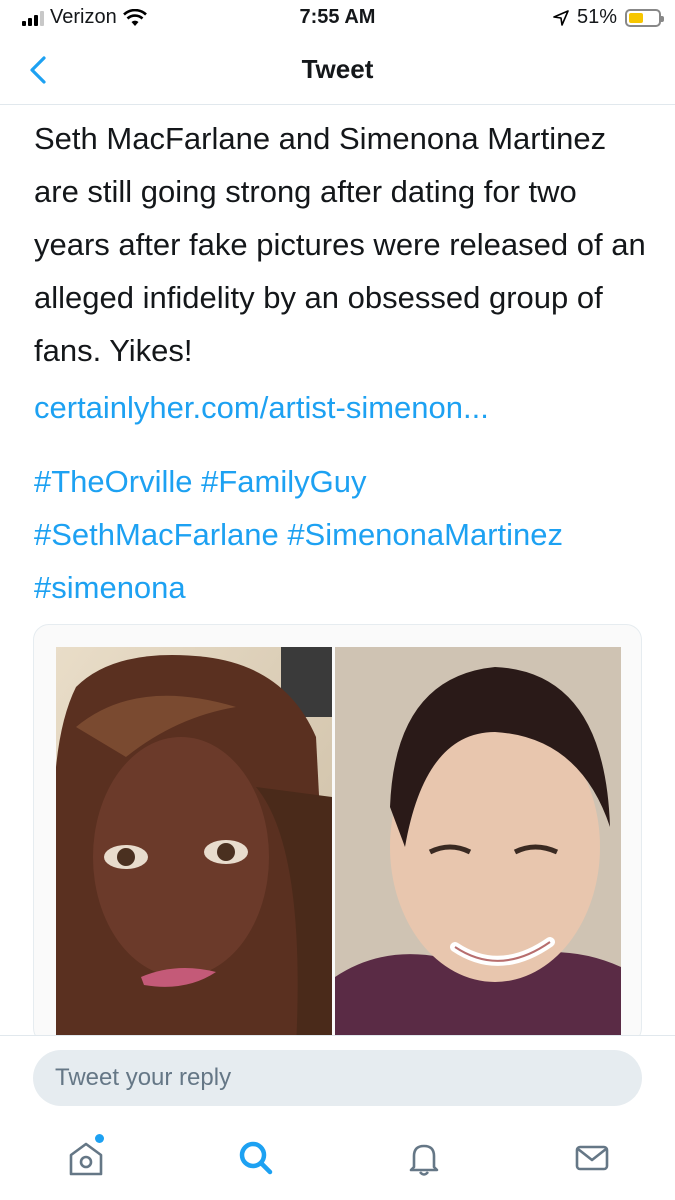 This screenshot has height=1200, width=675. I want to click on status-bar: Verizon 7:55 AM 51%, so click(337, 18).